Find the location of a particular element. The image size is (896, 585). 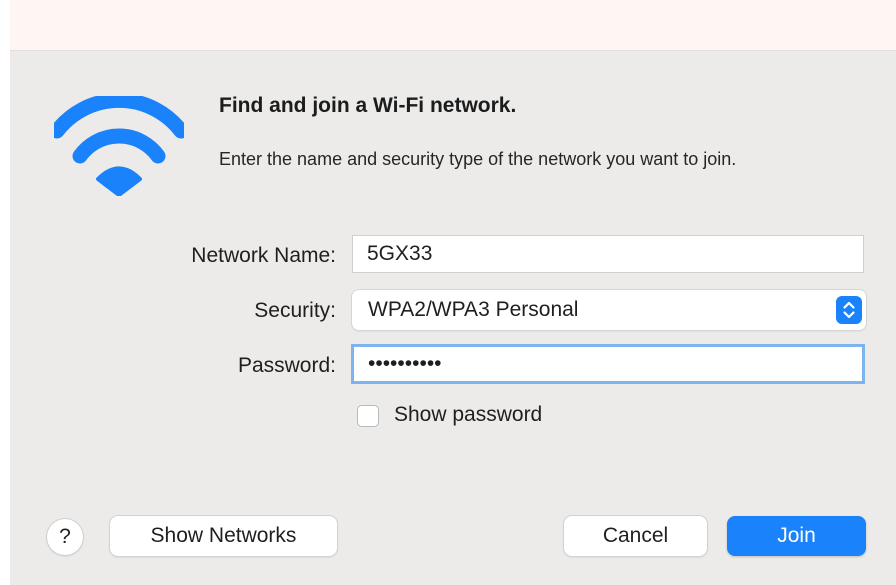

network-name-input is located at coordinates (608, 254).